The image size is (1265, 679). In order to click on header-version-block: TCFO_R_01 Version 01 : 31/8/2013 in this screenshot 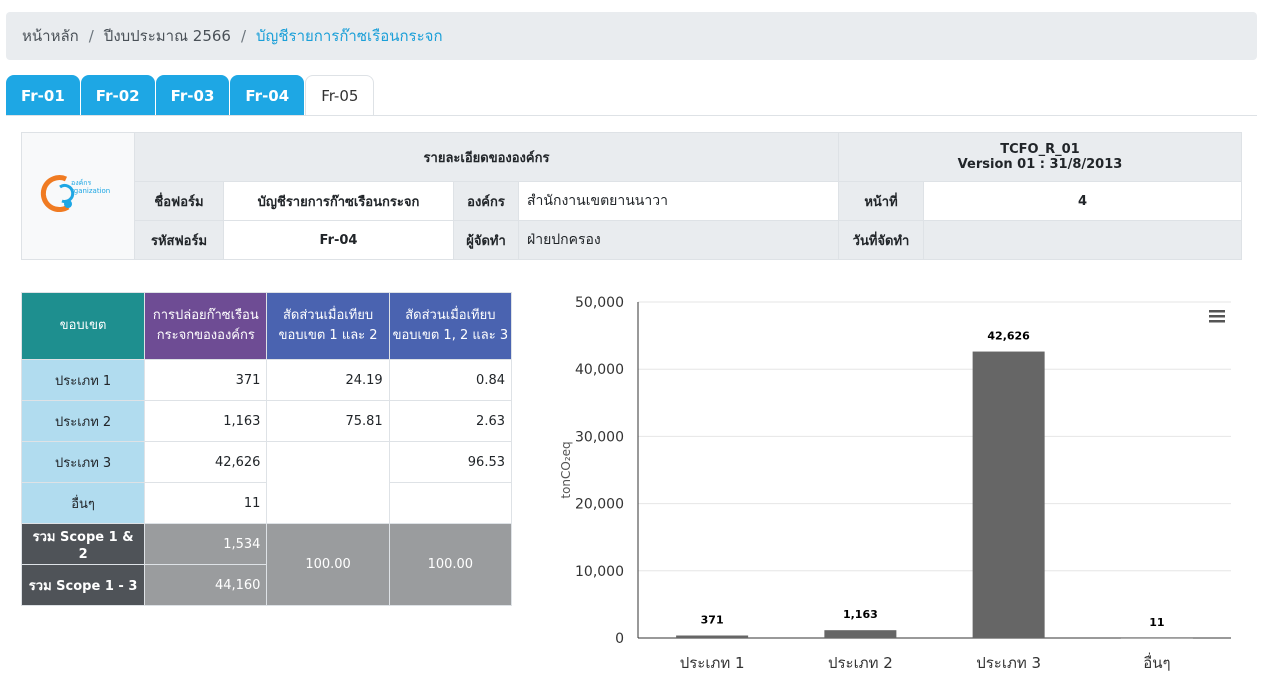, I will do `click(1040, 157)`.